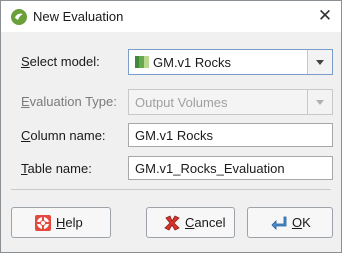 The height and width of the screenshot is (253, 342). What do you see at coordinates (142, 62) in the screenshot?
I see `geological-model-icon` at bounding box center [142, 62].